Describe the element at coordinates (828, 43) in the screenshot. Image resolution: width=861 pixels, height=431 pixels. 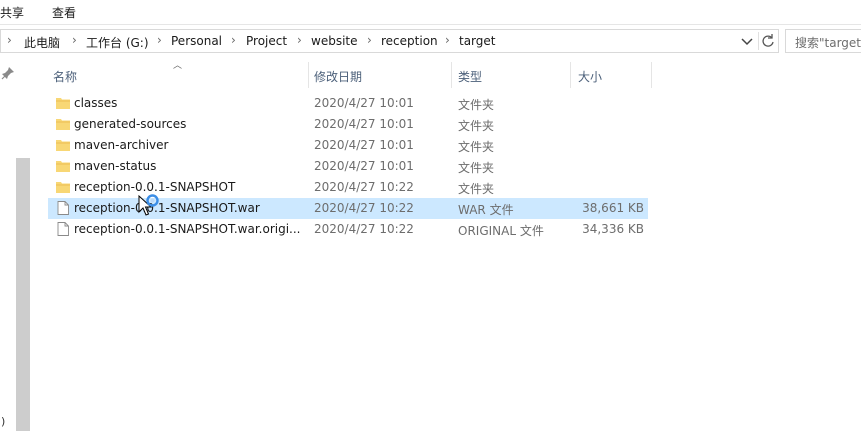
I see `search-placeholder: 搜索"target"` at that location.